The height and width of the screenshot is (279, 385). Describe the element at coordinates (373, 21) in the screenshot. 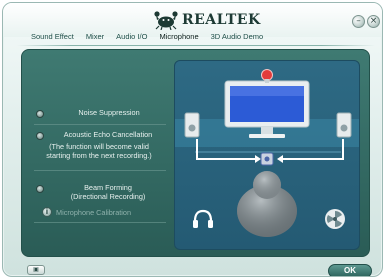

I see `close-icon: ×` at that location.